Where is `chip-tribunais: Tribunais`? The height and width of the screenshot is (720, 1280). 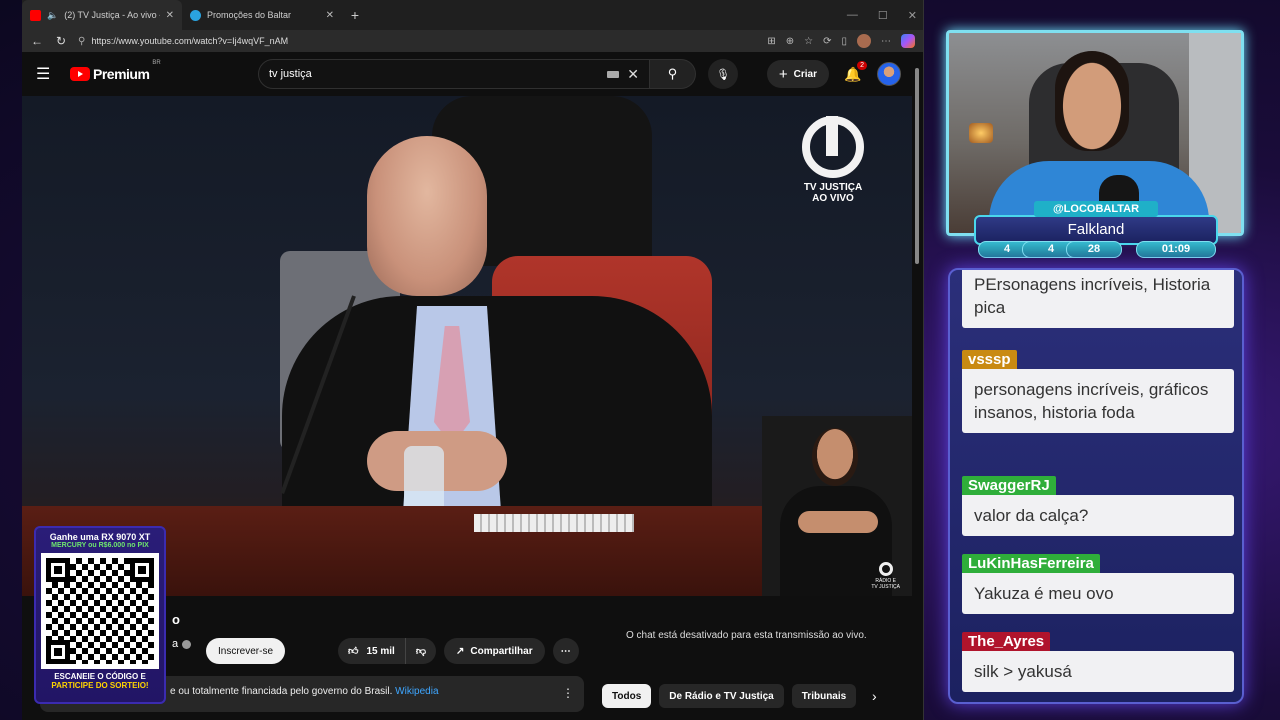 chip-tribunais: Tribunais is located at coordinates (824, 696).